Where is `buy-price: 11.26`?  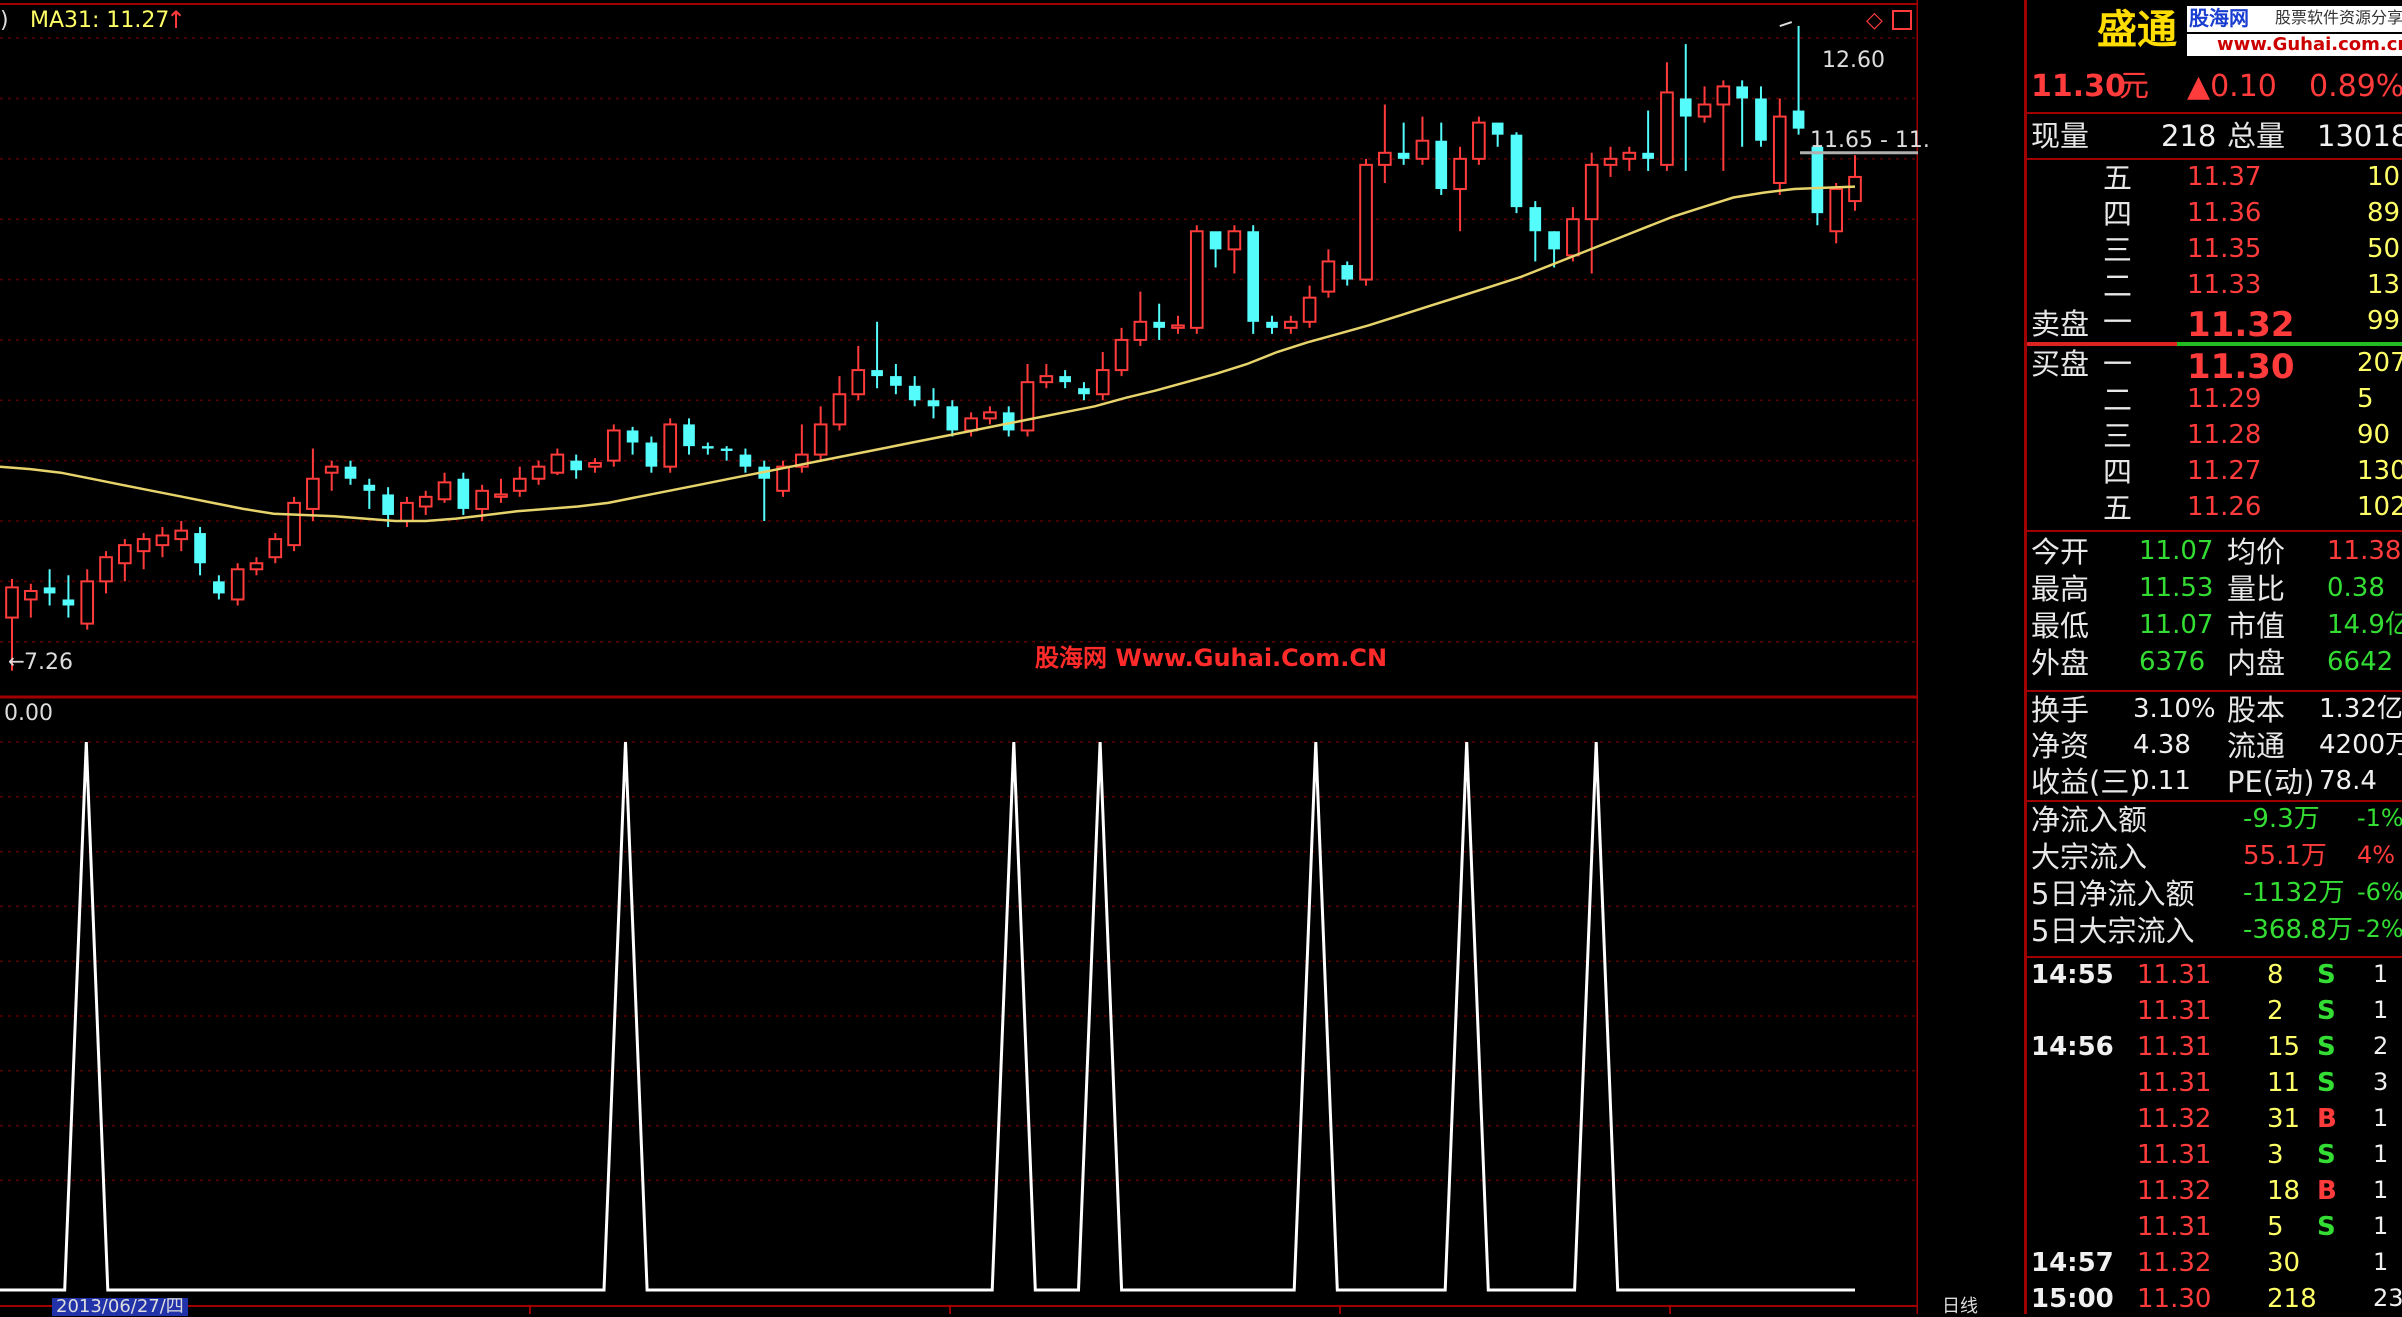 buy-price: 11.26 is located at coordinates (2224, 507).